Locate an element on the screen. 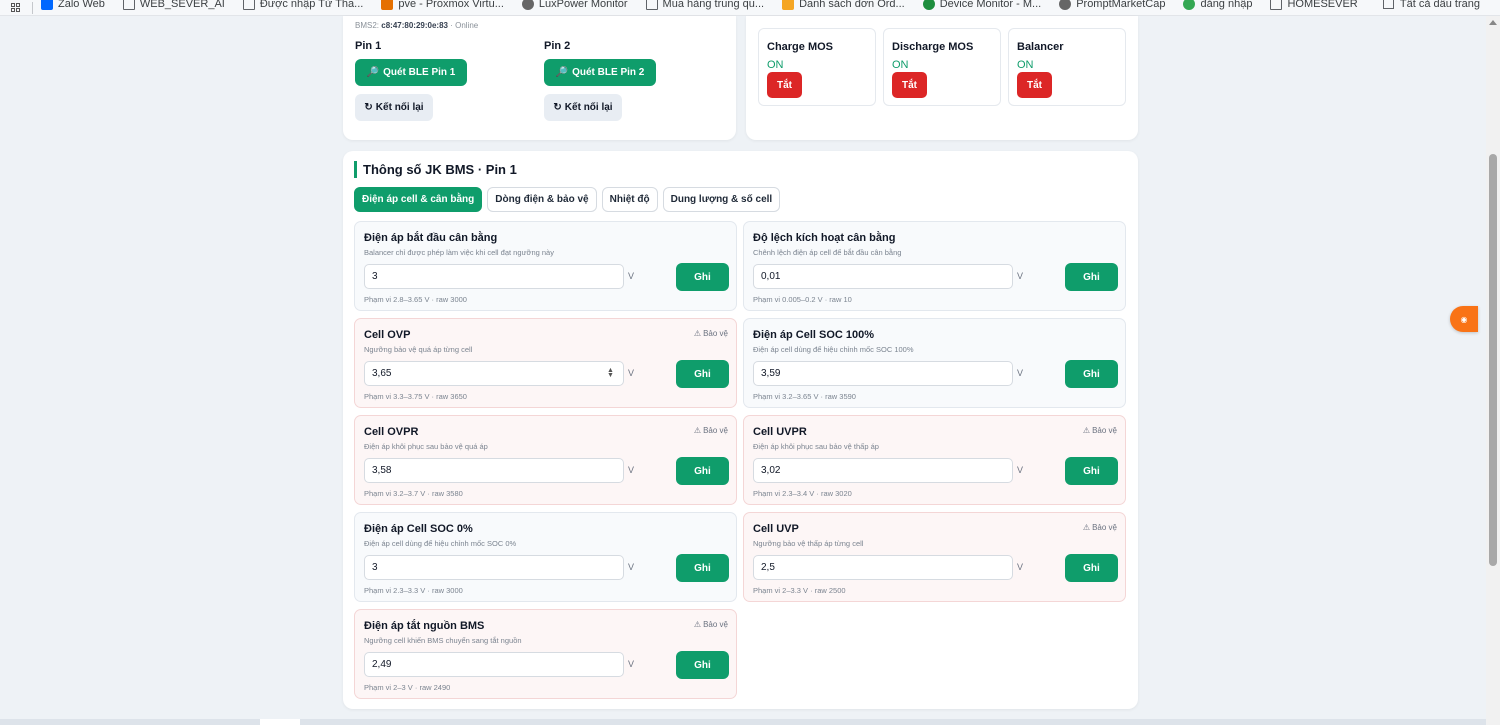 This screenshot has width=1500, height=725. param-title: Cell OVP is located at coordinates (387, 335).